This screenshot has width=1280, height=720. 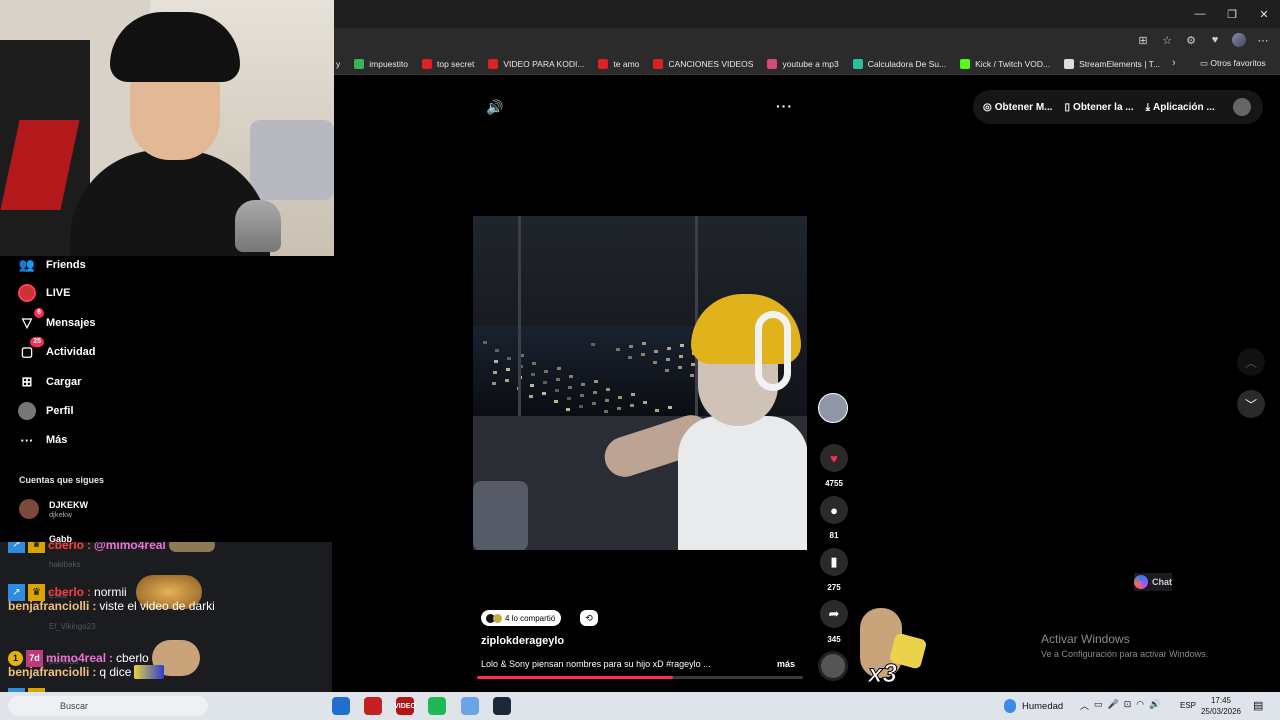 What do you see at coordinates (1241, 107) in the screenshot?
I see `user-avatar` at bounding box center [1241, 107].